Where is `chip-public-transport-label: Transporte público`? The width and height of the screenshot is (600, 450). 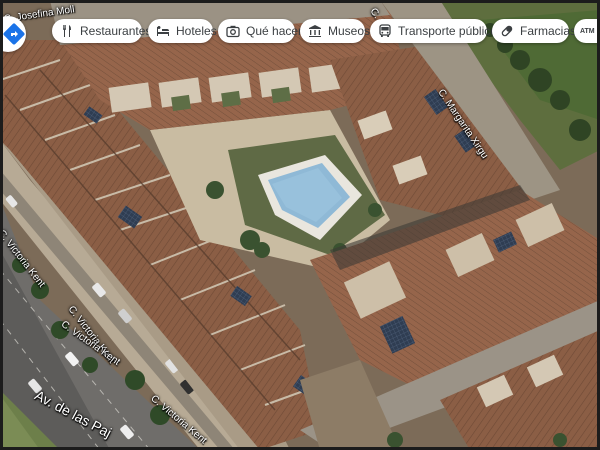
chip-public-transport-label: Transporte público is located at coordinates (447, 31).